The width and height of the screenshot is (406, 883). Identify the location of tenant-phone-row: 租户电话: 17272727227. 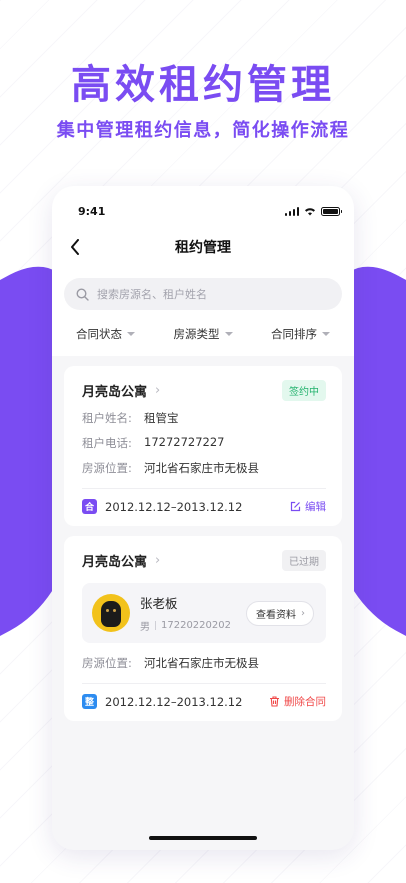
(204, 443).